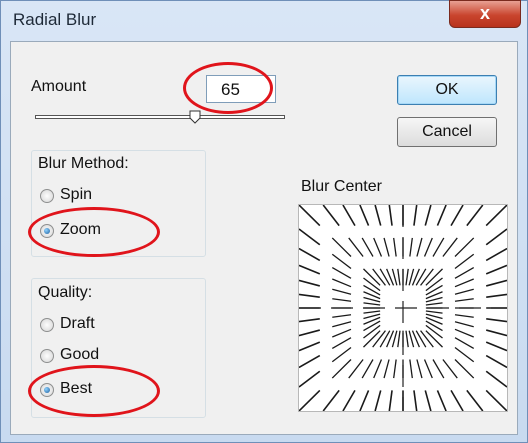  I want to click on radio-label: Best, so click(76, 388).